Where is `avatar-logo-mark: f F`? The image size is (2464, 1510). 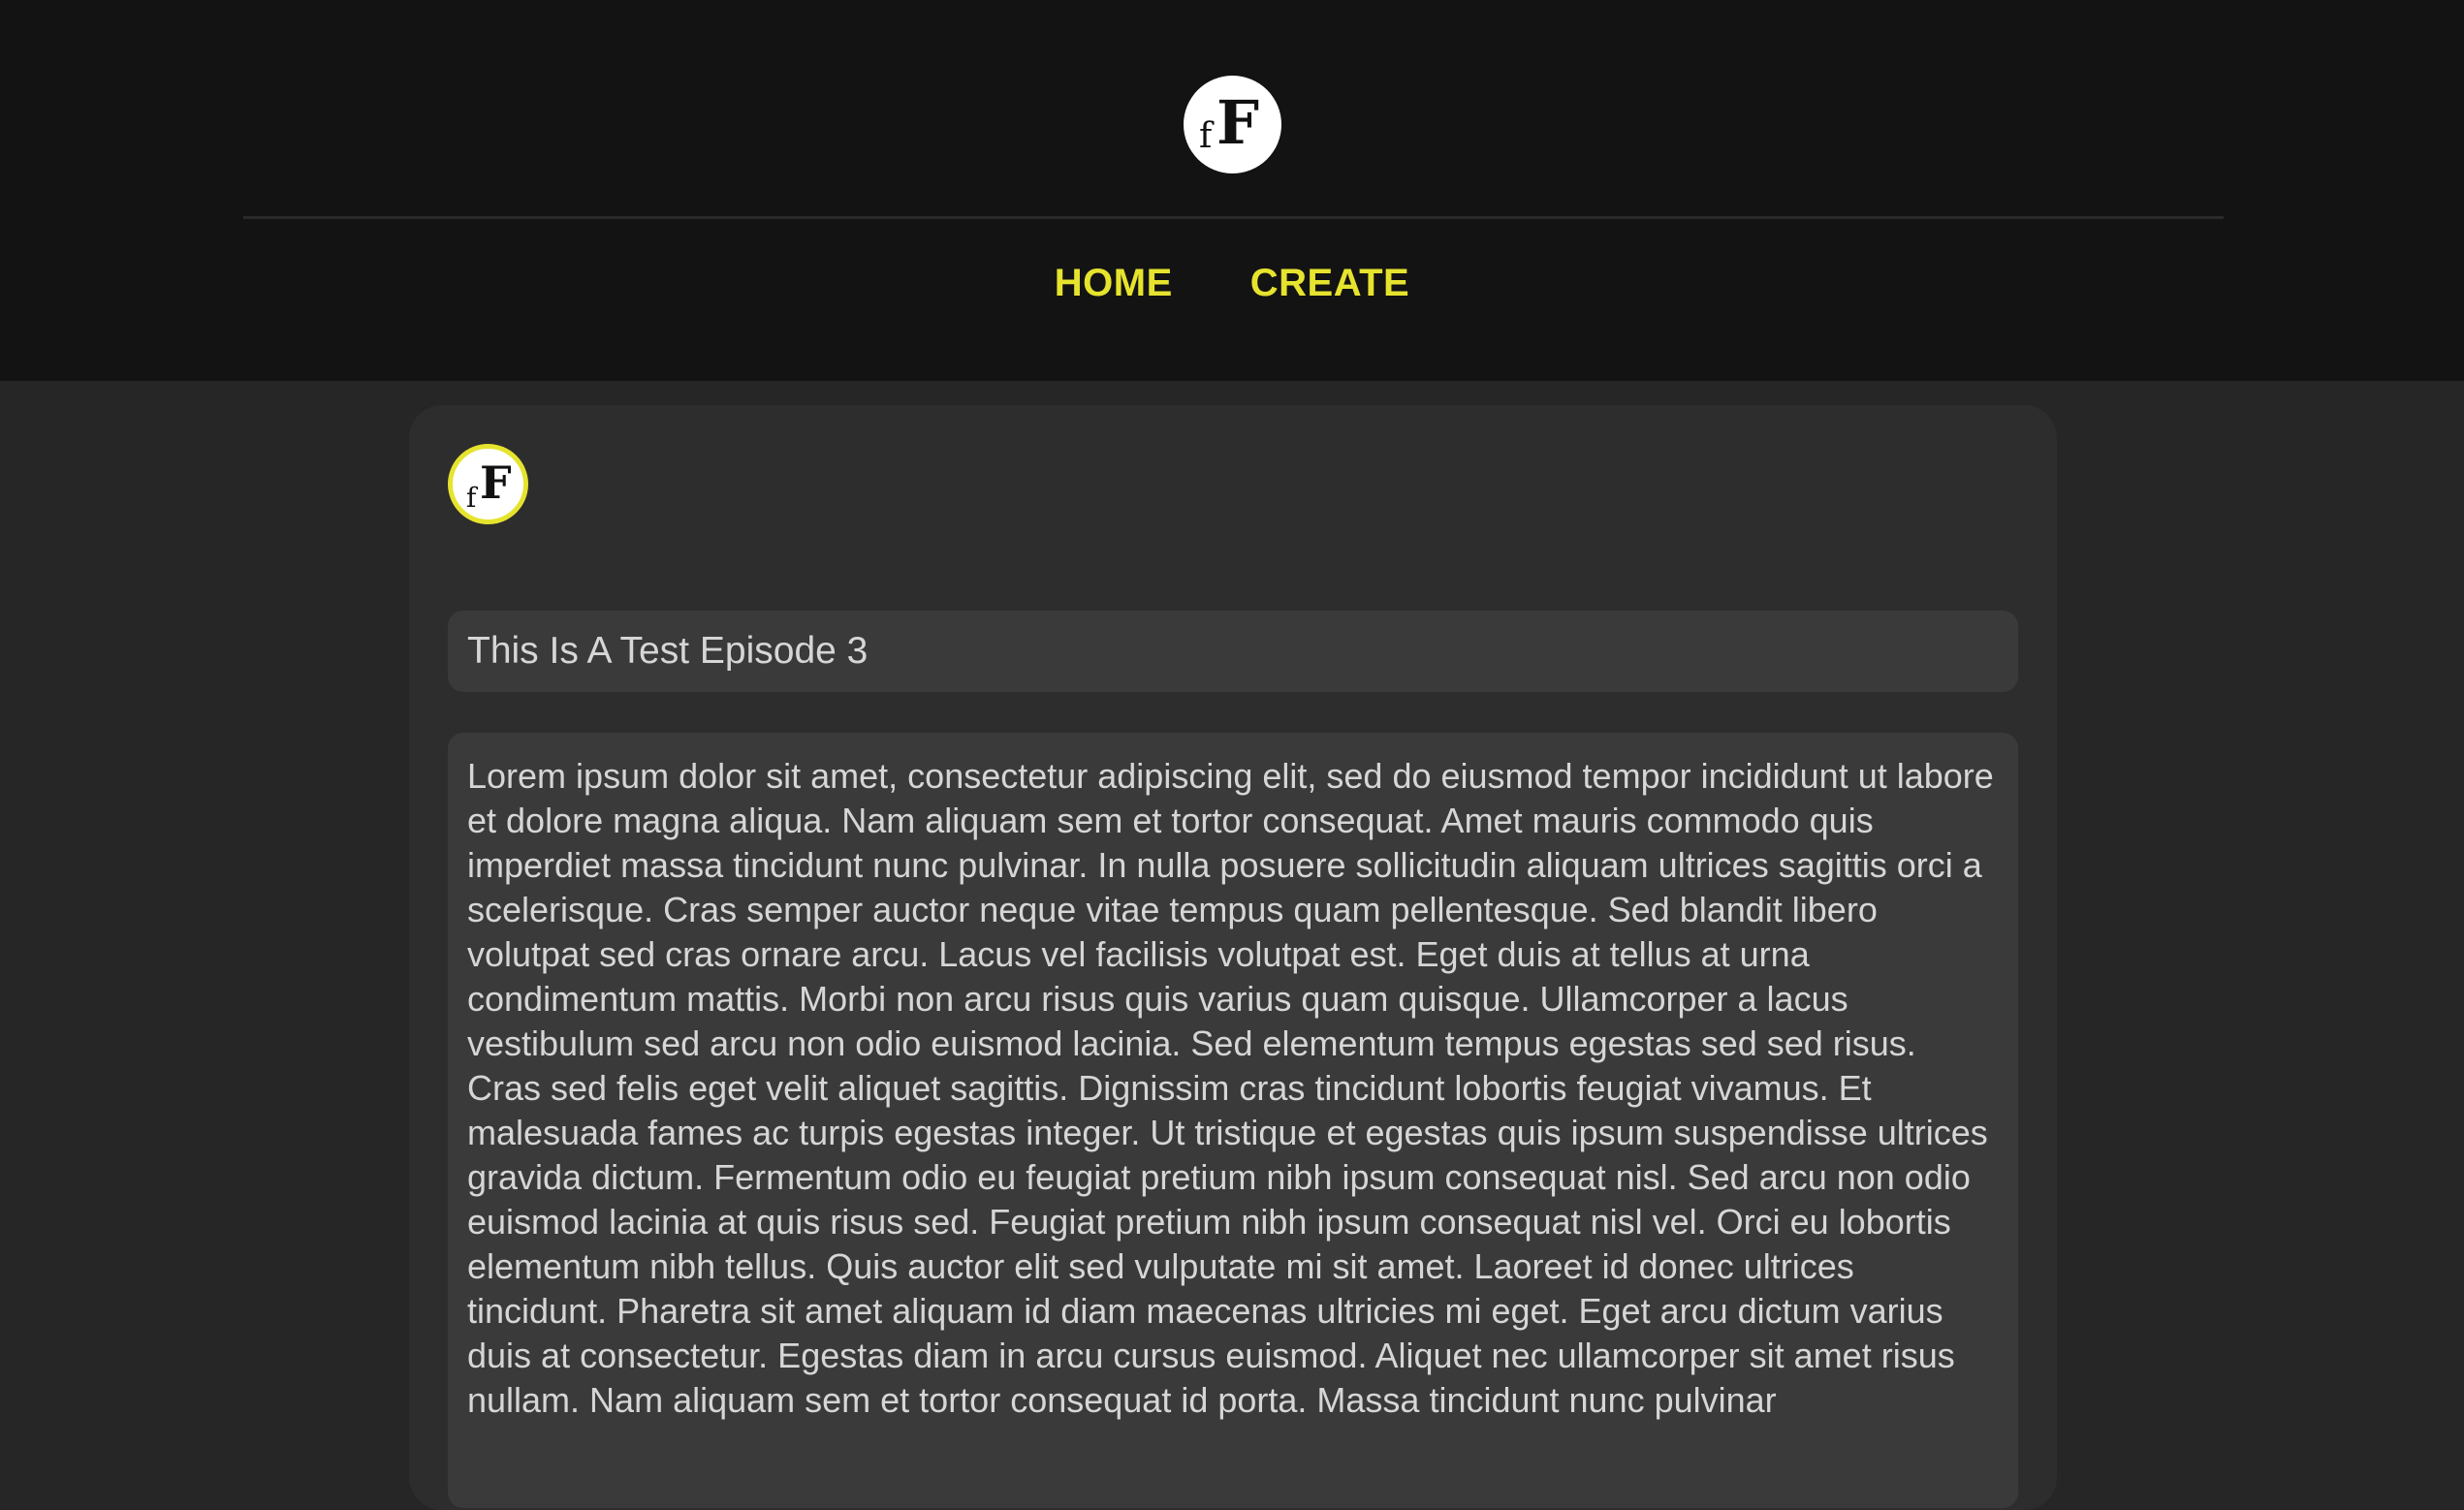 avatar-logo-mark: f F is located at coordinates (488, 484).